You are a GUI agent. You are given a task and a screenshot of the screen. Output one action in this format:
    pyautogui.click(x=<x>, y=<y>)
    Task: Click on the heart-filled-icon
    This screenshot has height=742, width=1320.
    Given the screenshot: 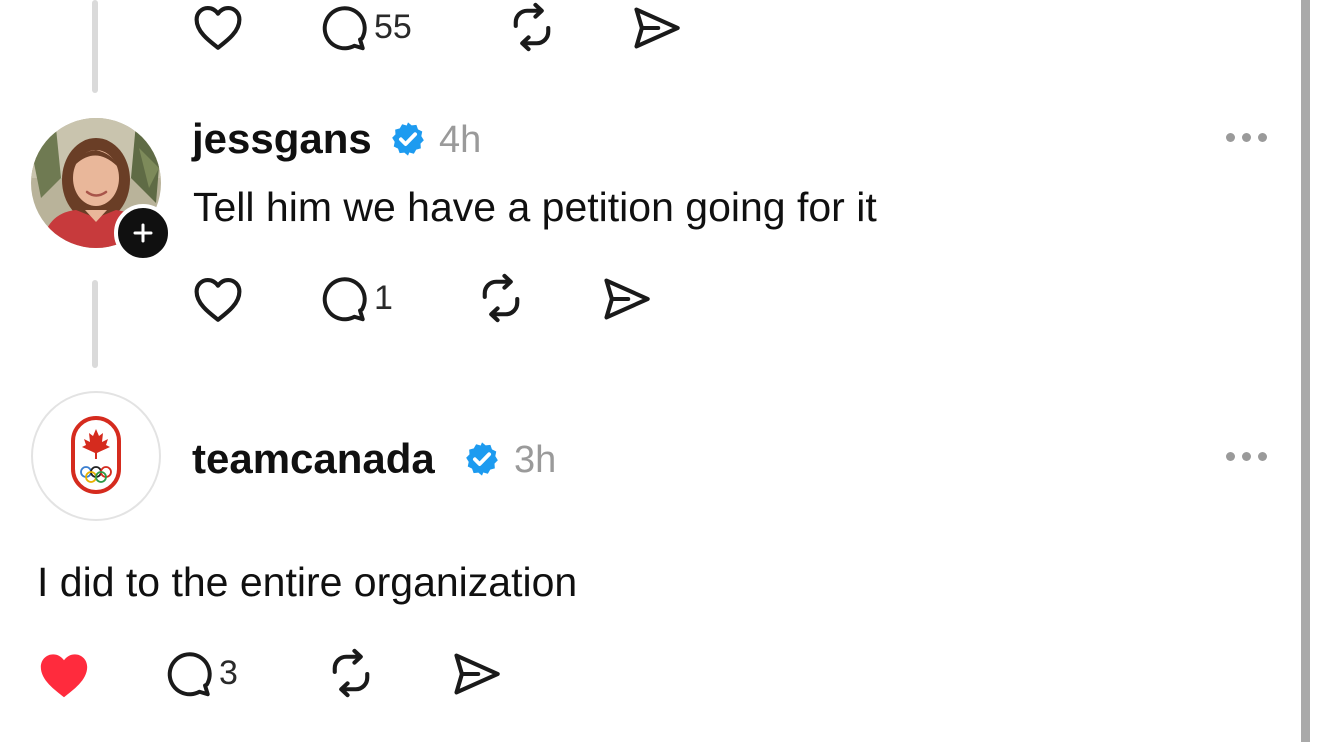 What is the action you would take?
    pyautogui.click(x=64, y=676)
    